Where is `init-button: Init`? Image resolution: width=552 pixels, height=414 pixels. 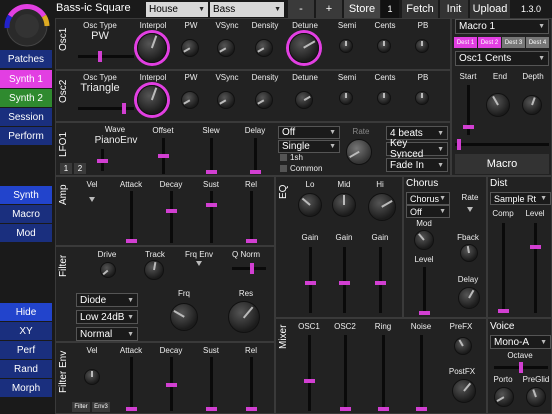 init-button: Init is located at coordinates (454, 9).